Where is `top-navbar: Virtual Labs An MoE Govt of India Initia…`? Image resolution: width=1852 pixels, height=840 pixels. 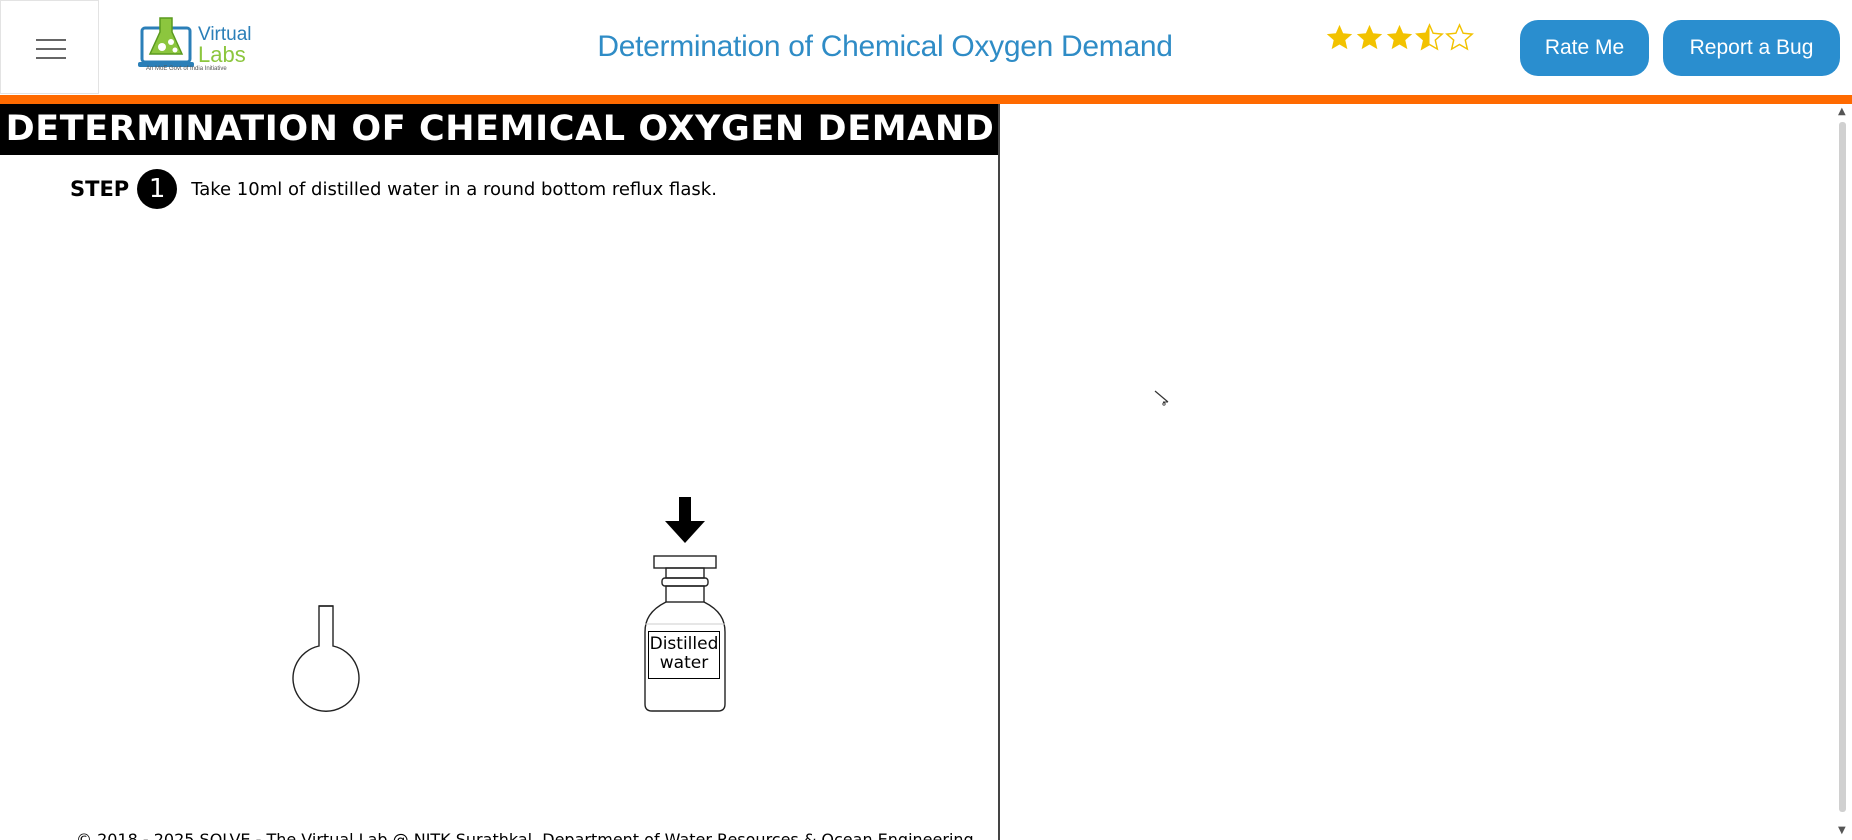
top-navbar: Virtual Labs An MoE Govt of India Initia… is located at coordinates (926, 47).